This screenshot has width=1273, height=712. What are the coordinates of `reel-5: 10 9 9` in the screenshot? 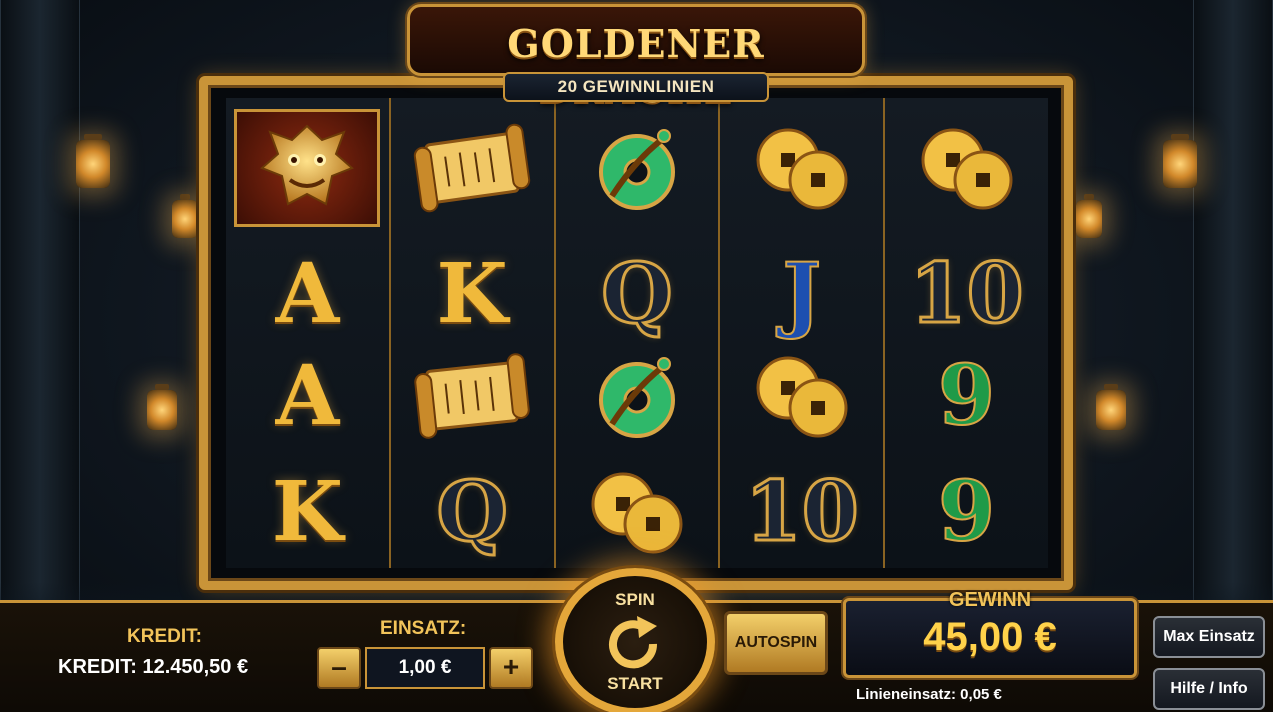 It's located at (966, 333).